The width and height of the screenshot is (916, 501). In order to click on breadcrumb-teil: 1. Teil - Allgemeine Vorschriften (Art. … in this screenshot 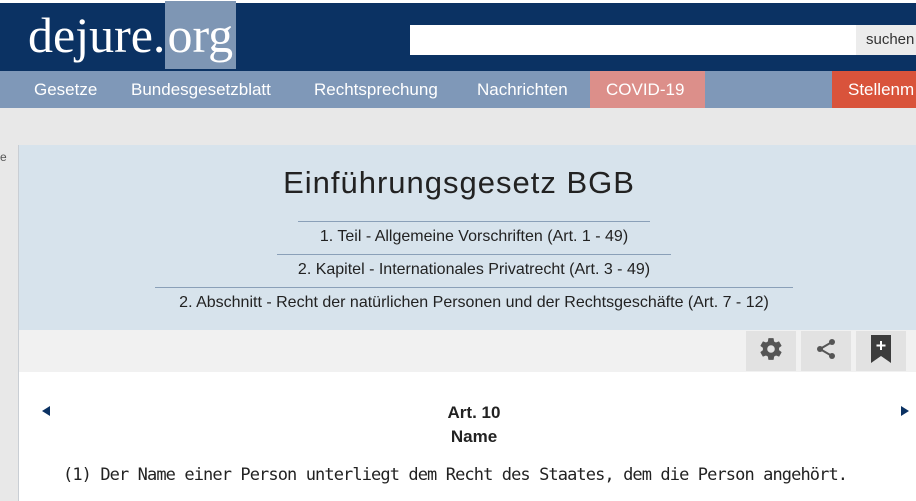, I will do `click(474, 233)`.